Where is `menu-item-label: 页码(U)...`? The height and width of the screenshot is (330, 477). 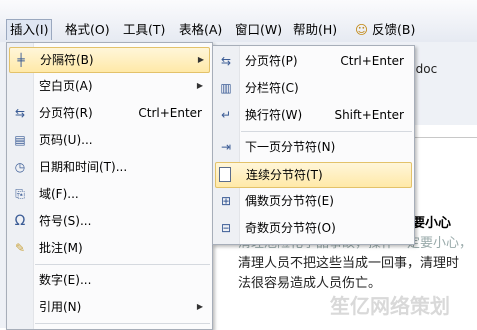
menu-item-label: 页码(U)... is located at coordinates (66, 140).